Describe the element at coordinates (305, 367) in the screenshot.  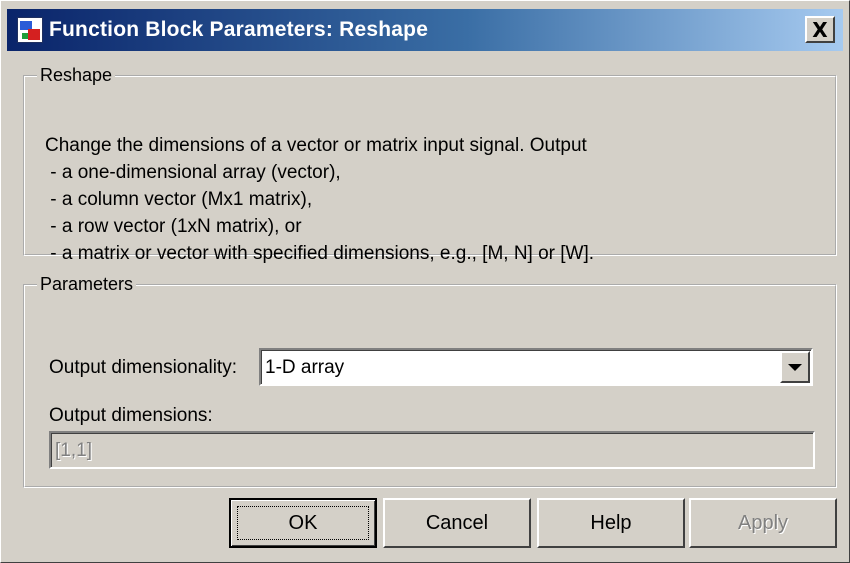
I see `output-dimensionality-value: 1-D array` at that location.